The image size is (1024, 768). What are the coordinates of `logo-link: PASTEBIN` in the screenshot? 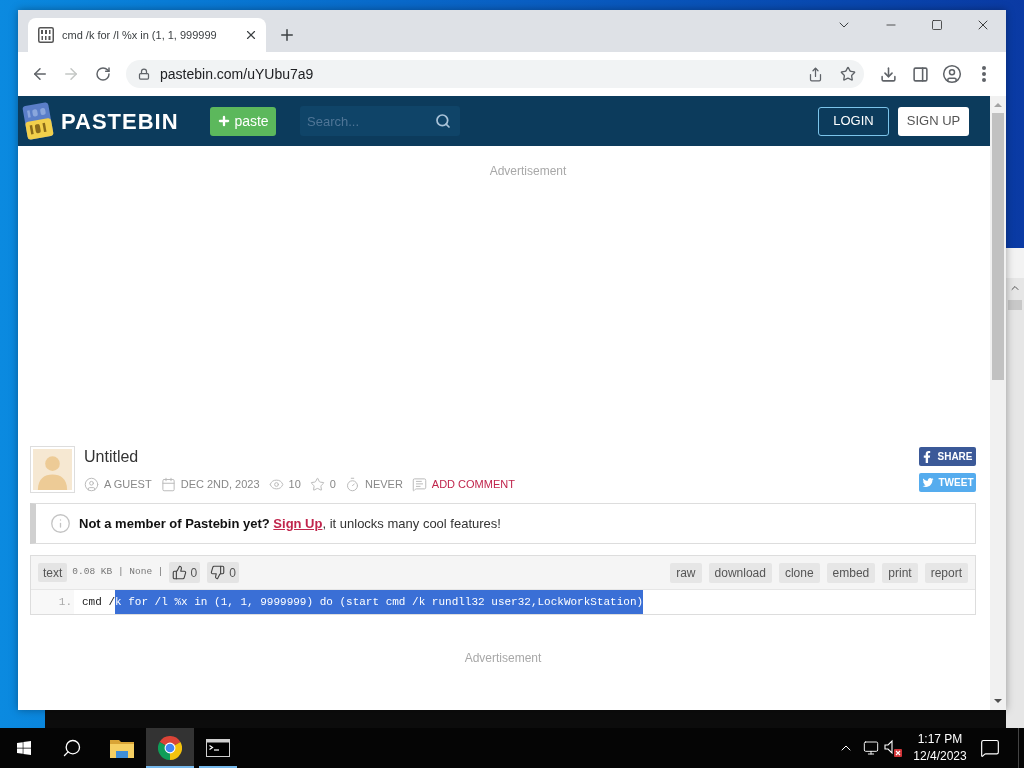 It's located at (99, 121).